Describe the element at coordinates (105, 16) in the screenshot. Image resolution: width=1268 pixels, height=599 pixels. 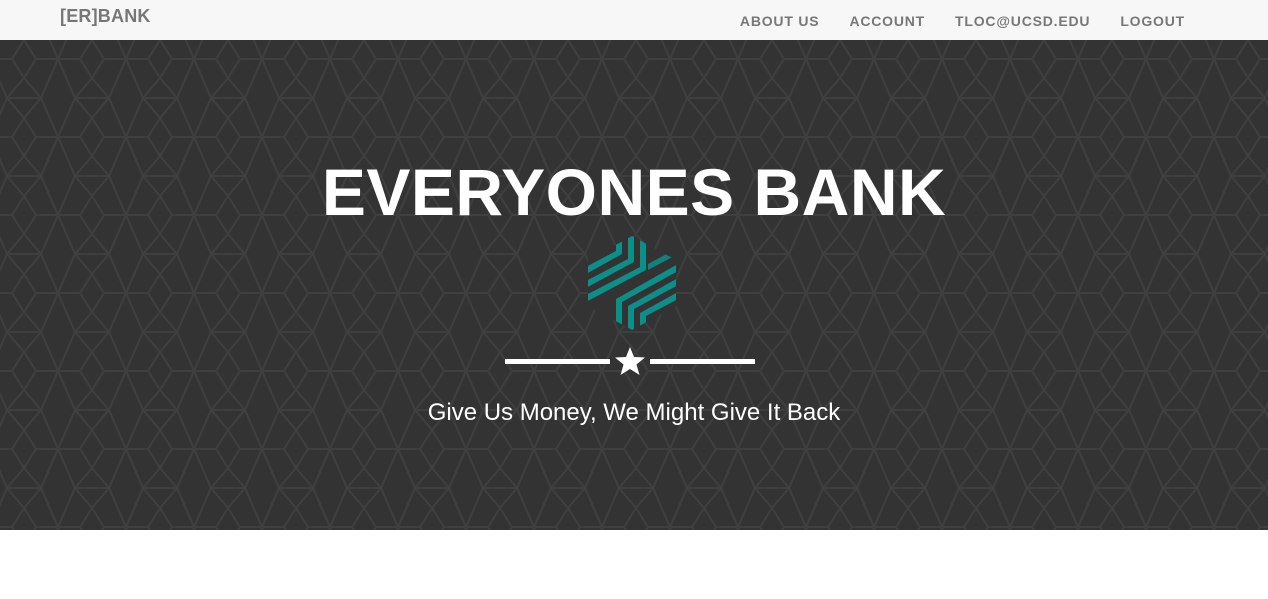
I see `brand-logo-link: [ER]BANK` at that location.